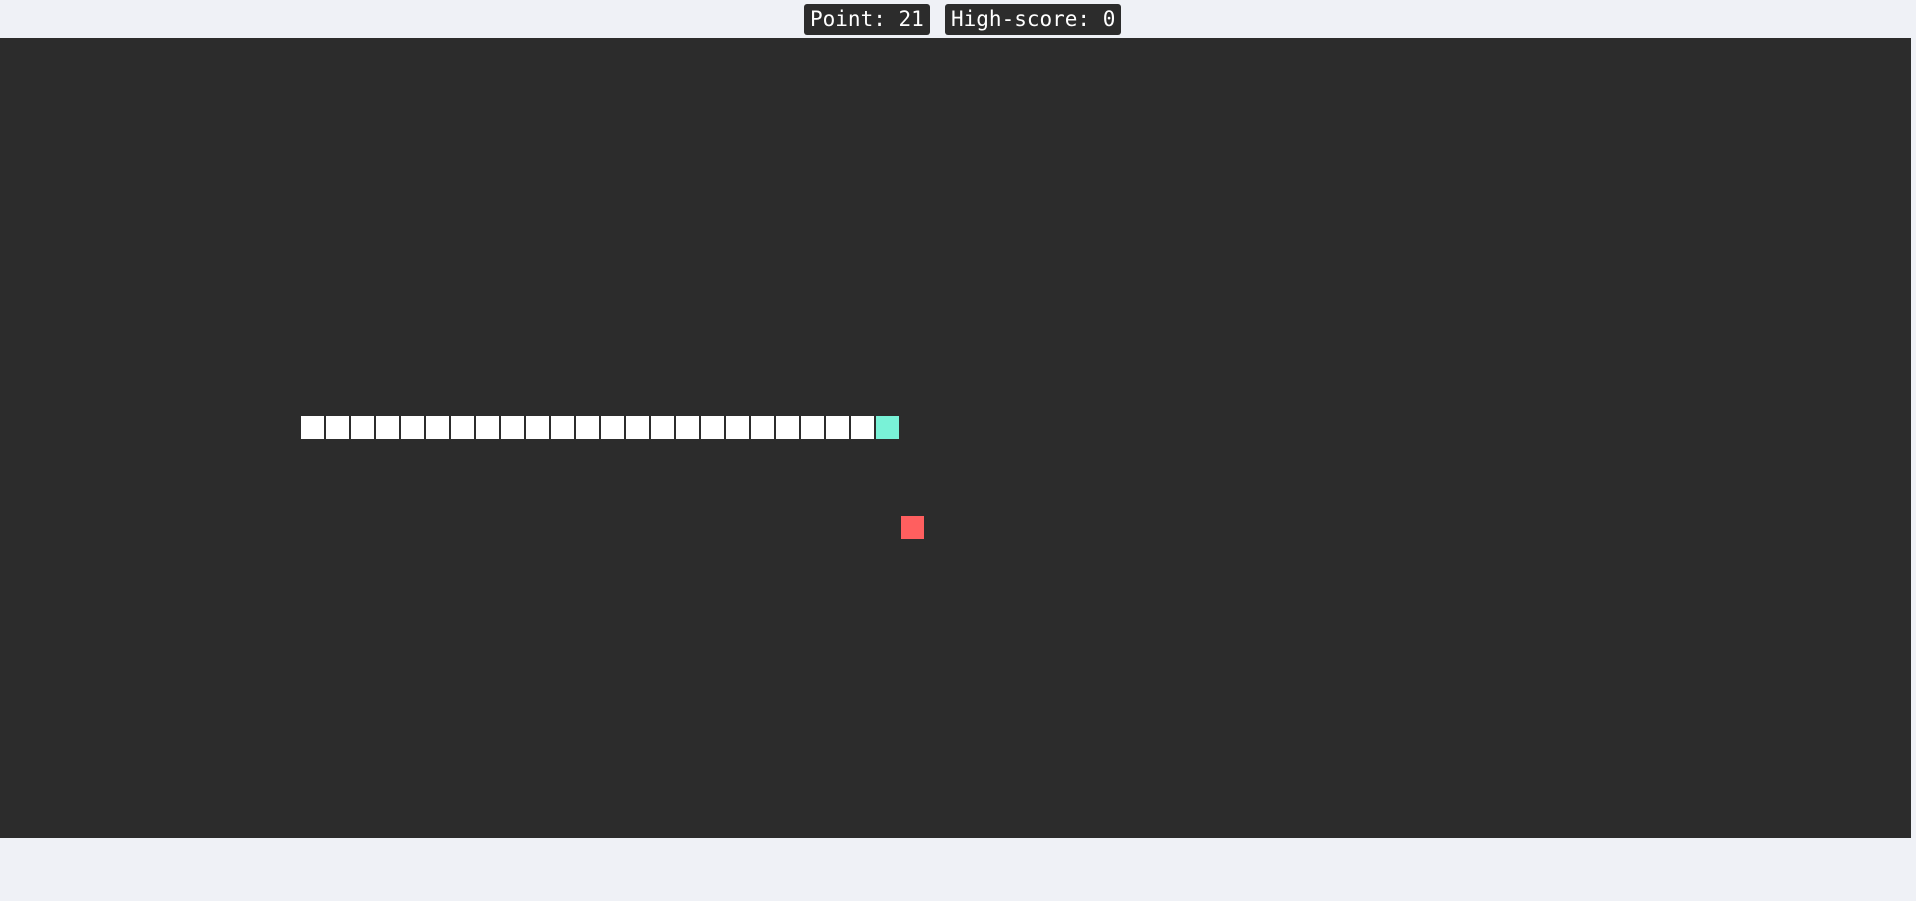 Image resolution: width=1916 pixels, height=901 pixels. Describe the element at coordinates (912, 527) in the screenshot. I see `food-pellet` at that location.